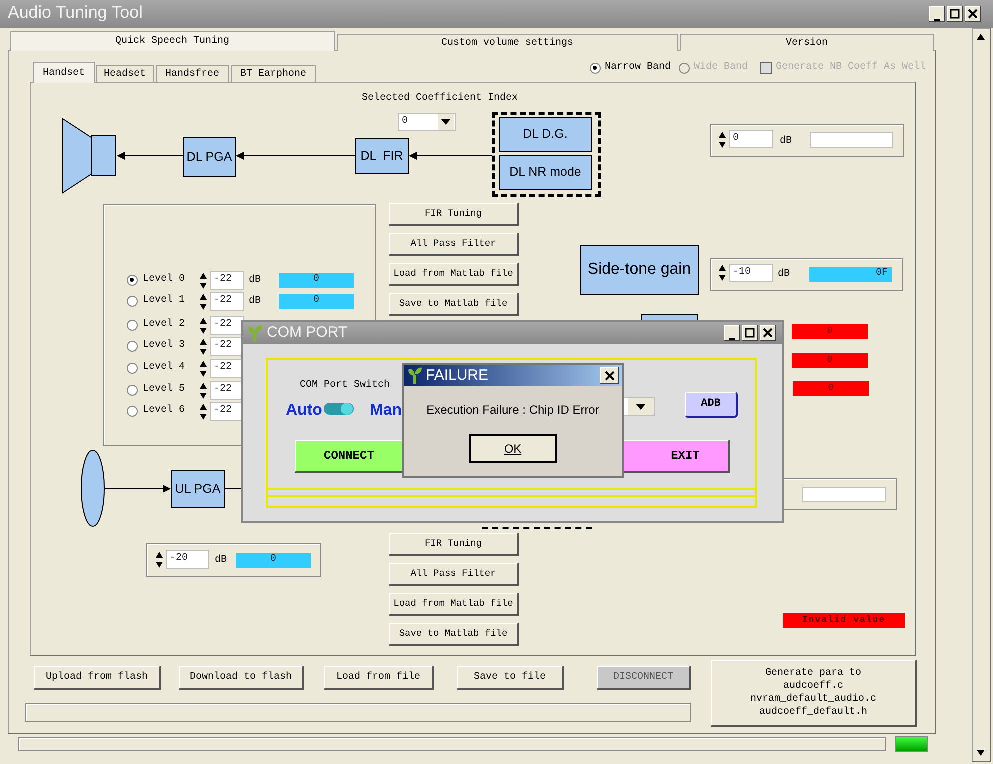 The height and width of the screenshot is (764, 993). I want to click on action-button: Save to file, so click(510, 678).